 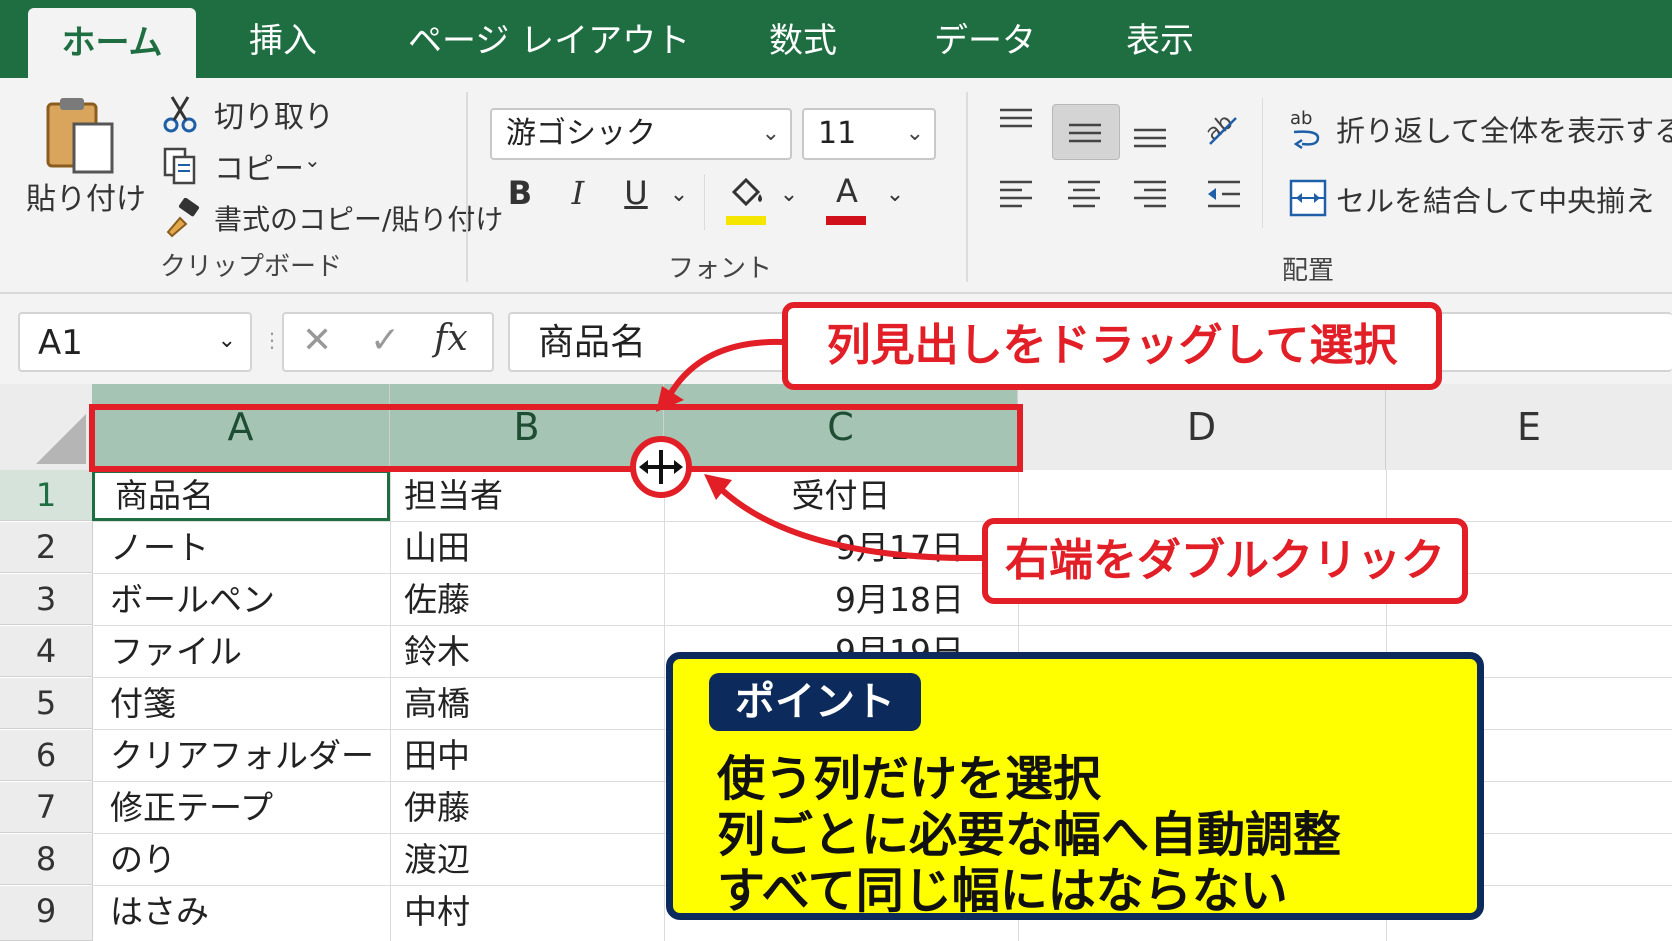 What do you see at coordinates (1002, 891) in the screenshot?
I see `point-line-3: すべて同じ幅にはならない` at bounding box center [1002, 891].